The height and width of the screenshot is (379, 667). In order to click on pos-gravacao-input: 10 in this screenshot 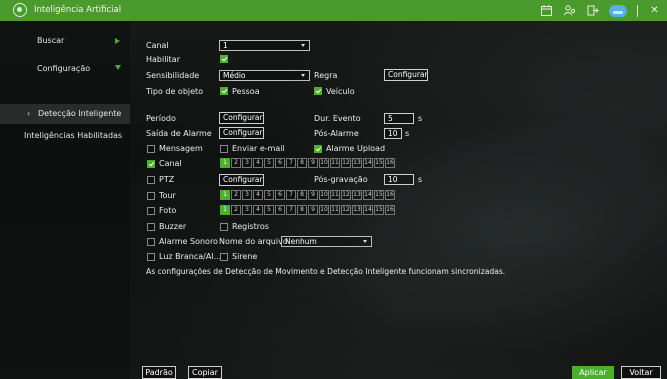, I will do `click(399, 179)`.